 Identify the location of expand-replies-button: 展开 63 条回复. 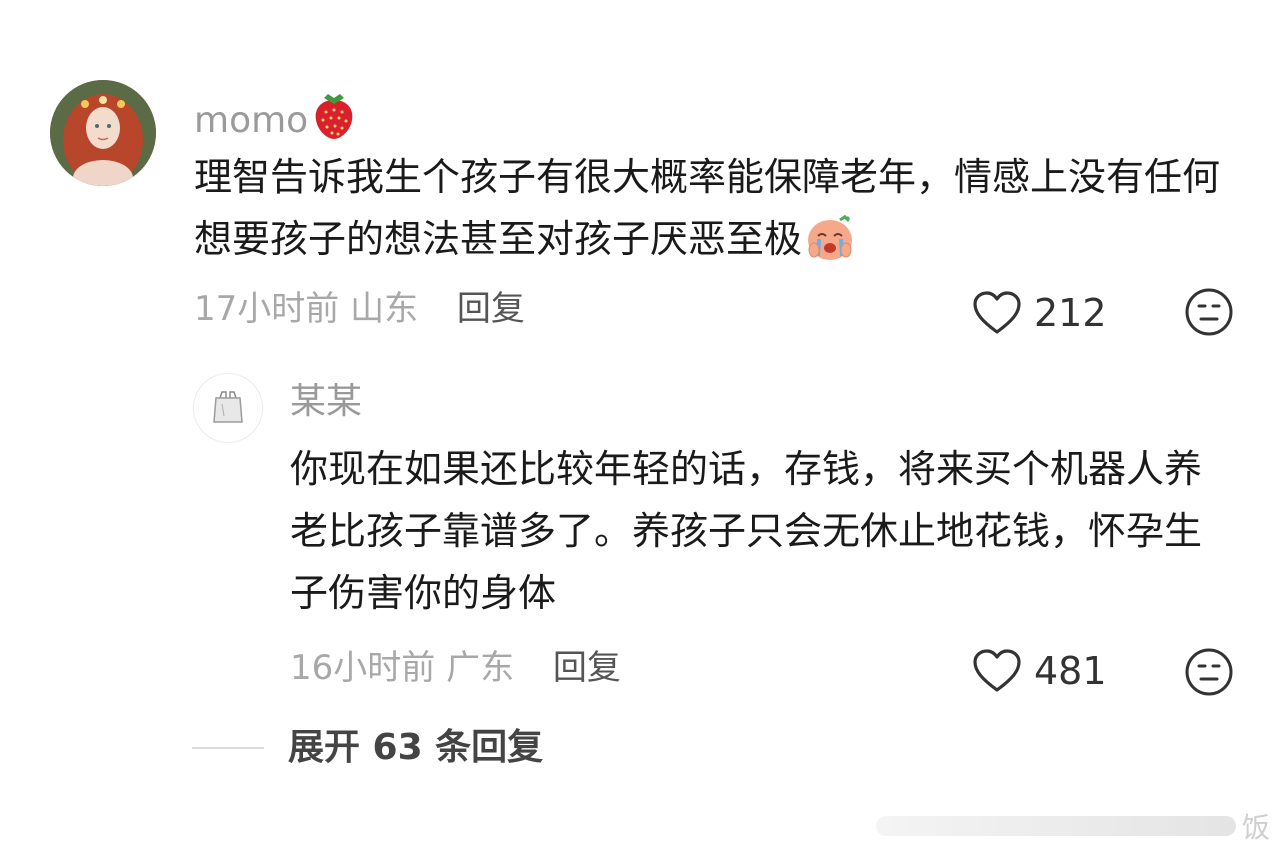
(367, 748).